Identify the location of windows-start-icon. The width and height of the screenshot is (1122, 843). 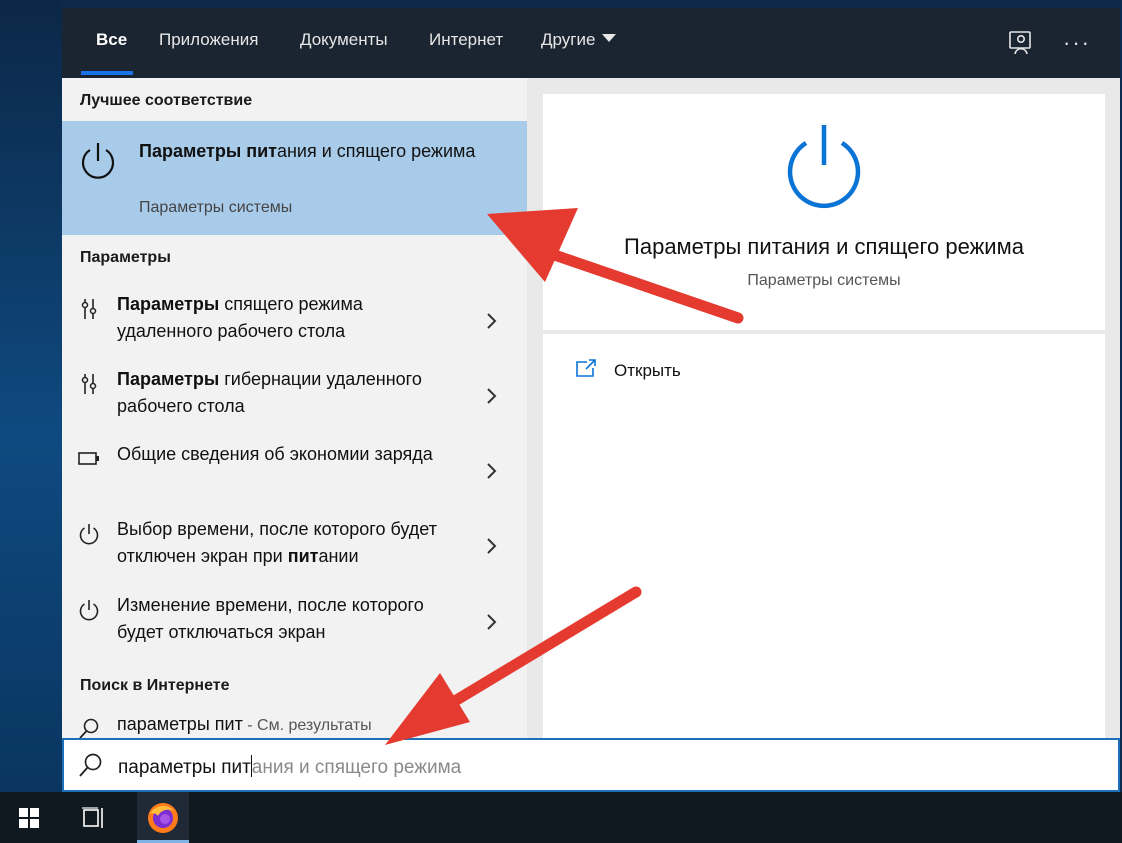
(29, 817).